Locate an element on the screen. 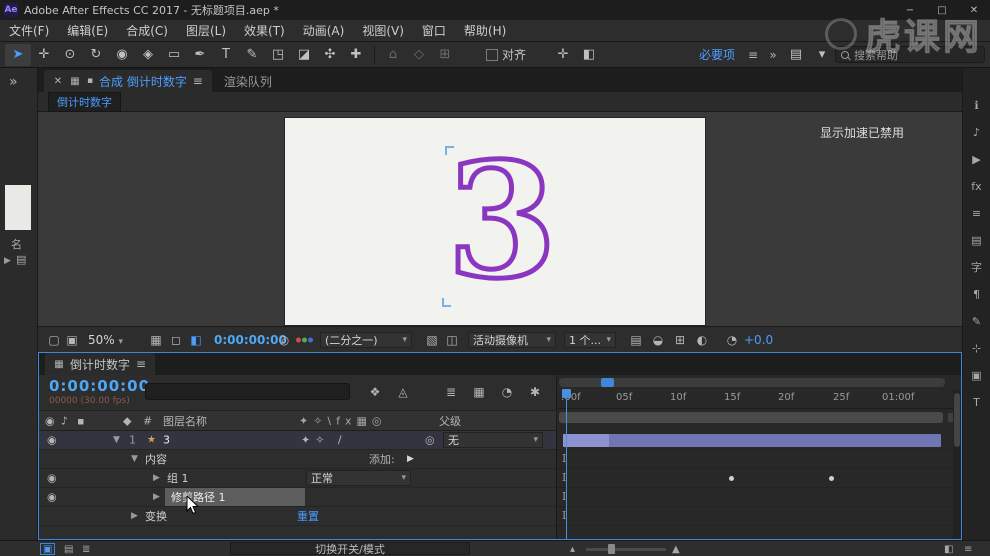  main-monitor-icon: ▣ is located at coordinates (72, 340).